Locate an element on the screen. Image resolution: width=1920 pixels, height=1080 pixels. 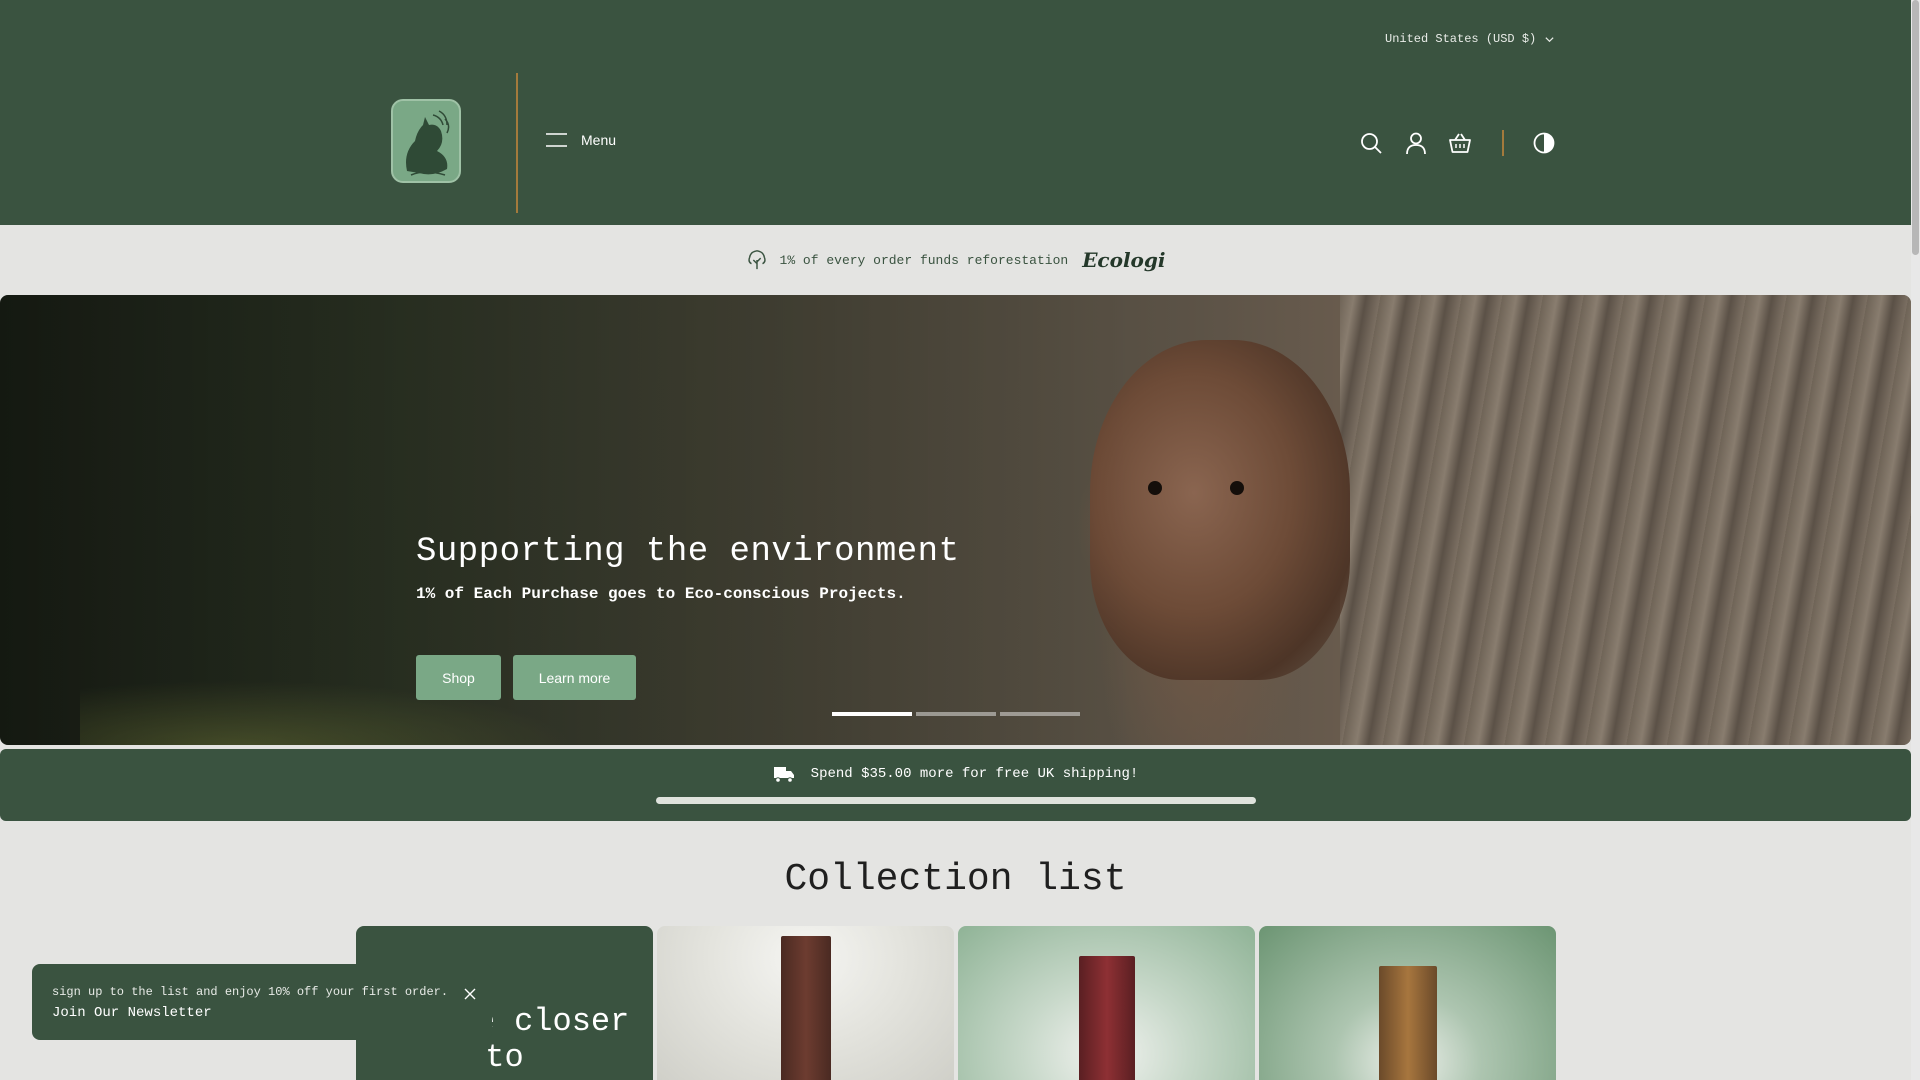
cart-button is located at coordinates (1460, 143).